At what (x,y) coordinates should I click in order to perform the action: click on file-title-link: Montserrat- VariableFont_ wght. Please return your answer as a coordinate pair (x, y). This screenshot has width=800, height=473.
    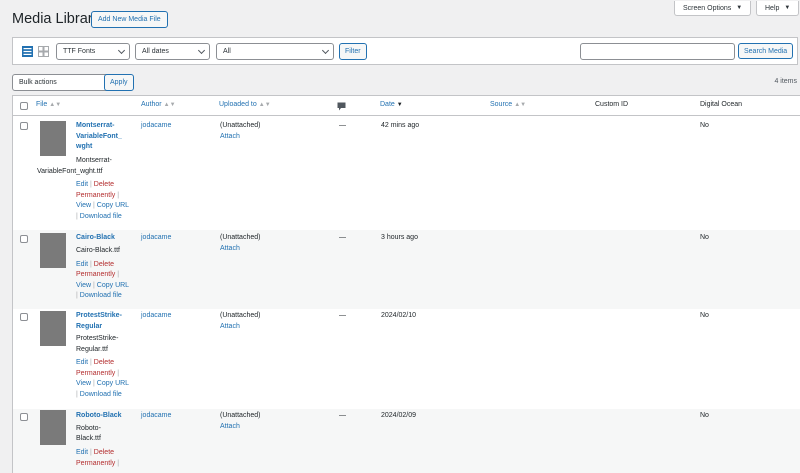
    Looking at the image, I should click on (106, 137).